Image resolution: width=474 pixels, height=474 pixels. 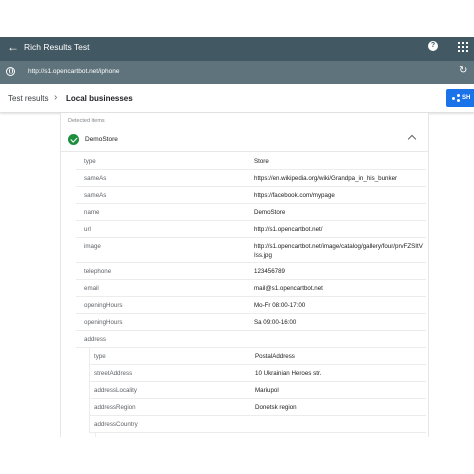 I want to click on refresh-icon: ↻, so click(x=463, y=70).